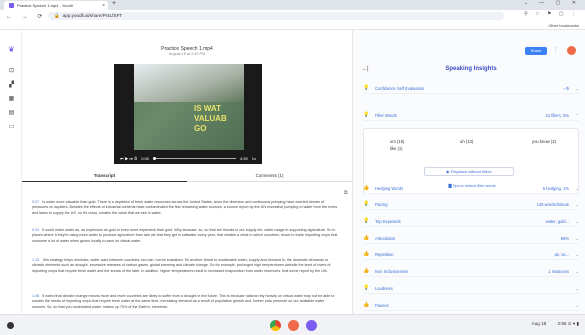 The image size is (585, 335). Describe the element at coordinates (382, 305) in the screenshot. I see `insight-label: Pauses` at that location.